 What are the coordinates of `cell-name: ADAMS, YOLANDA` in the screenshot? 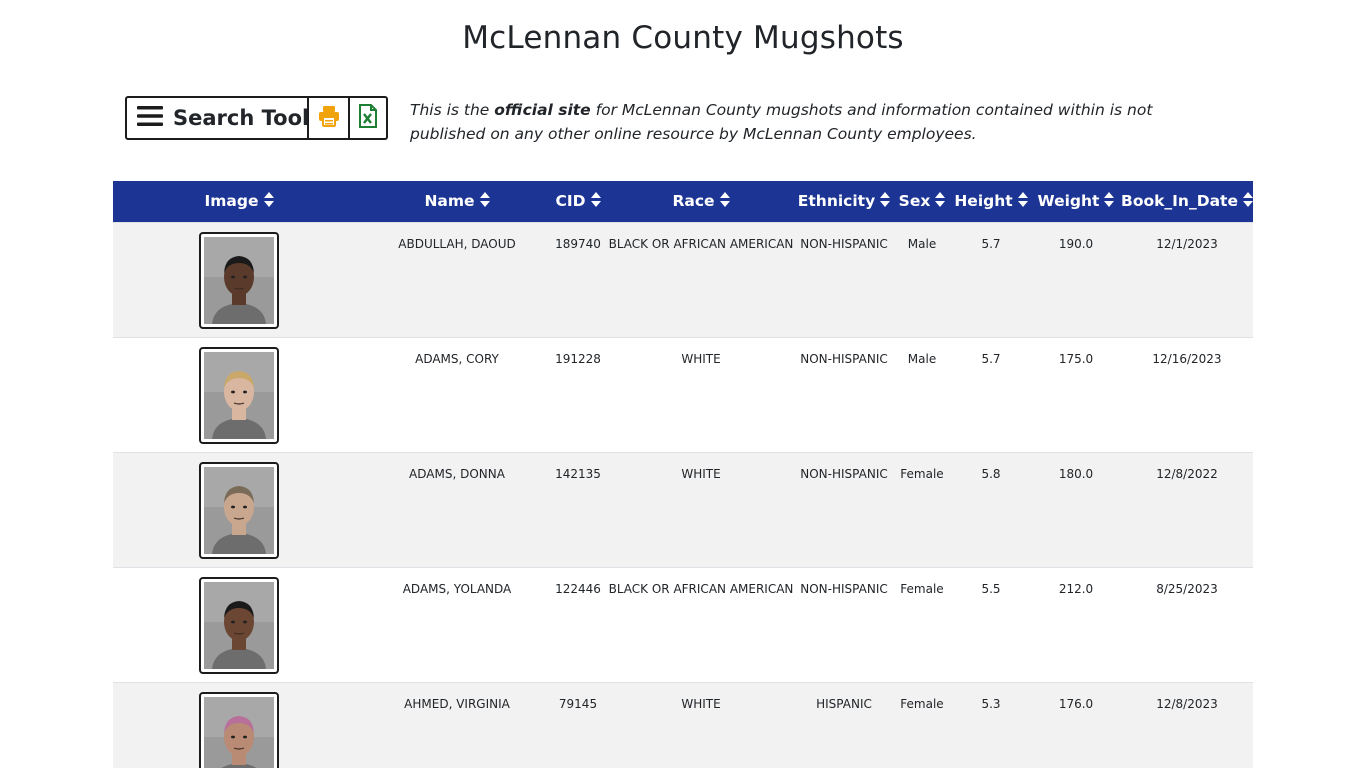 It's located at (457, 624).